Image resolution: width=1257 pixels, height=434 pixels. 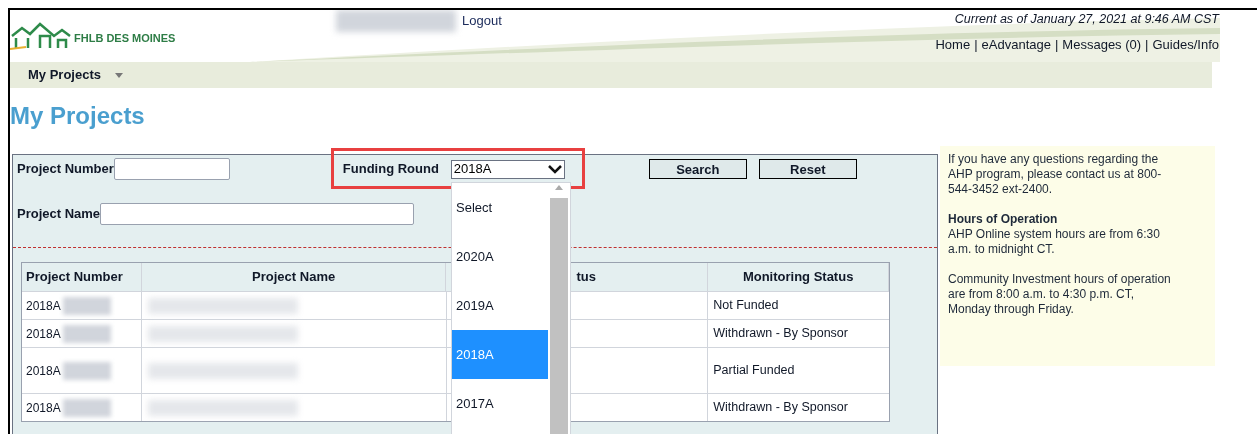 What do you see at coordinates (754, 371) in the screenshot?
I see `table-cell-text: Partial Funded` at bounding box center [754, 371].